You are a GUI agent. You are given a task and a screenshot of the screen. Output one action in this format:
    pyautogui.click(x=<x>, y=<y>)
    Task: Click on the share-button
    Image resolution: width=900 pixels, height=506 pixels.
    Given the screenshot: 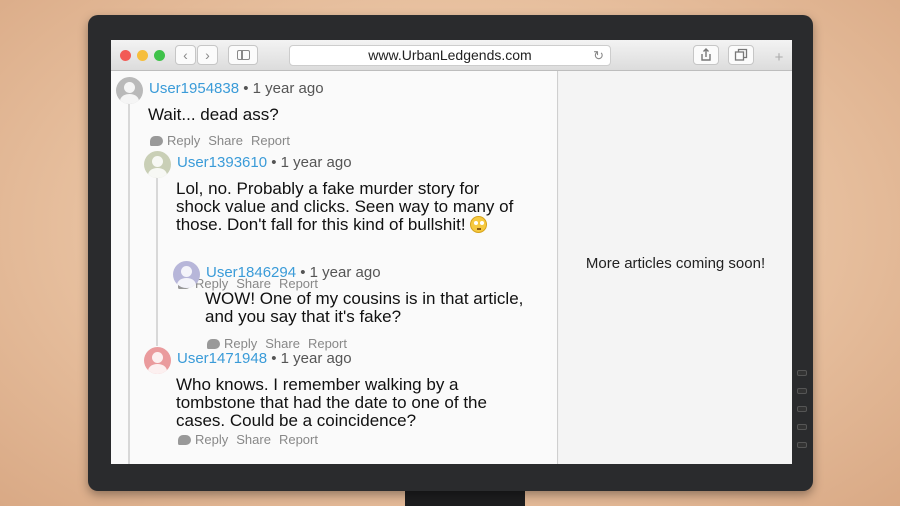 What is the action you would take?
    pyautogui.click(x=706, y=55)
    